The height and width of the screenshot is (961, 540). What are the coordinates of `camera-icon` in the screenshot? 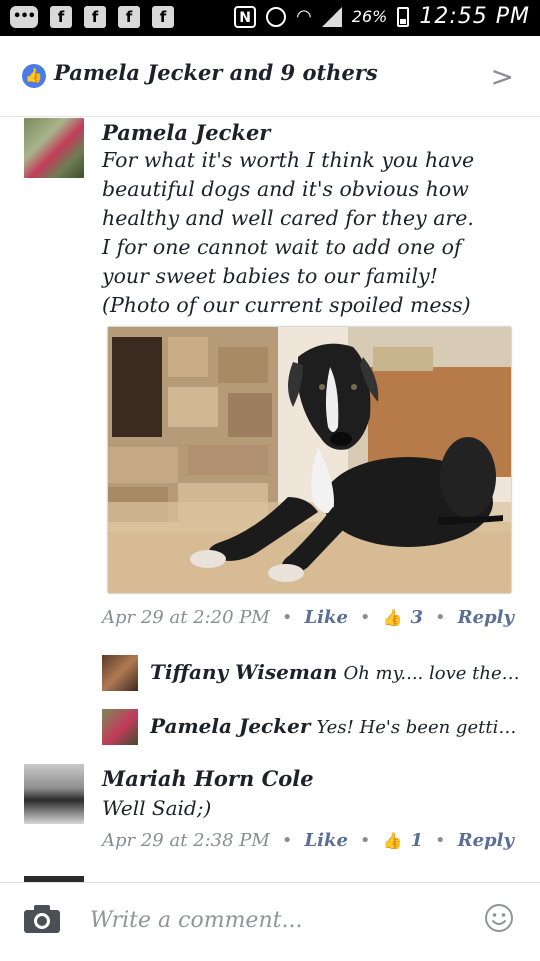 It's located at (42, 919).